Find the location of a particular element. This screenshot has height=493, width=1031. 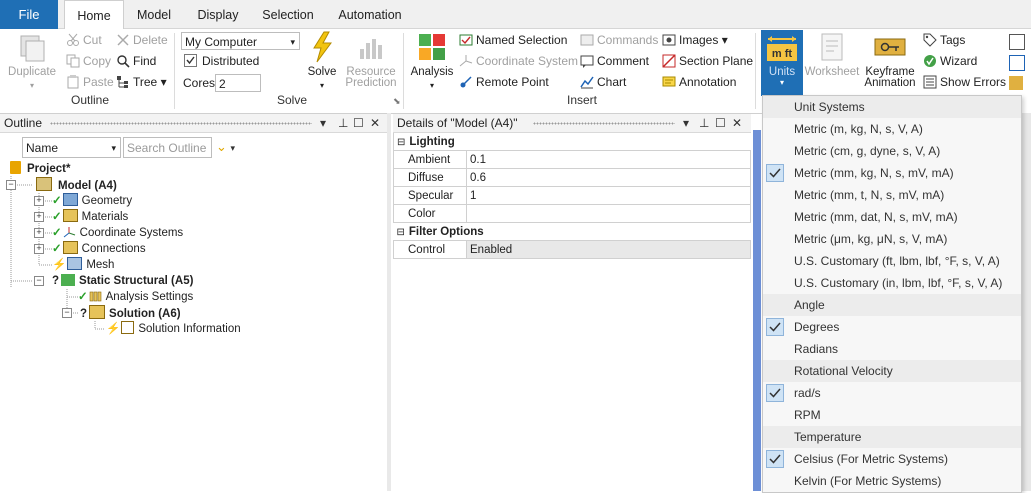

angle-item: Degrees is located at coordinates (892, 327).